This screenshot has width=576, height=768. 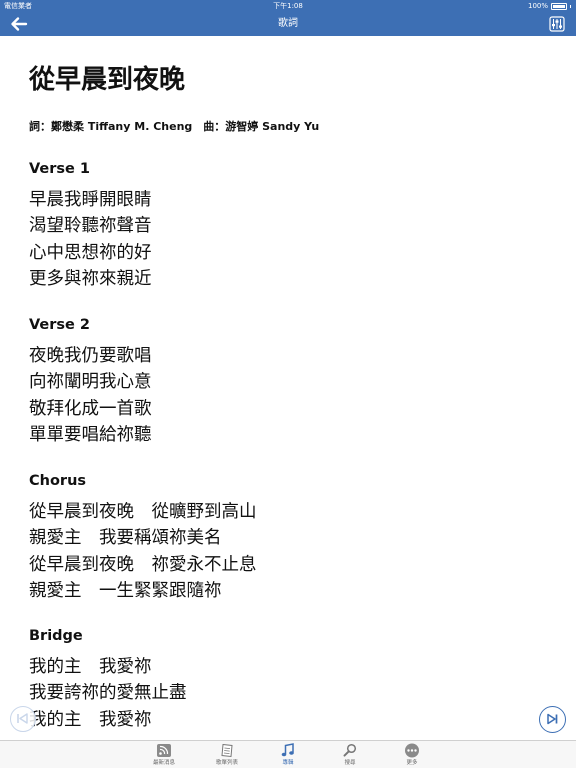 I want to click on section-heading: Verse 2, so click(x=60, y=325).